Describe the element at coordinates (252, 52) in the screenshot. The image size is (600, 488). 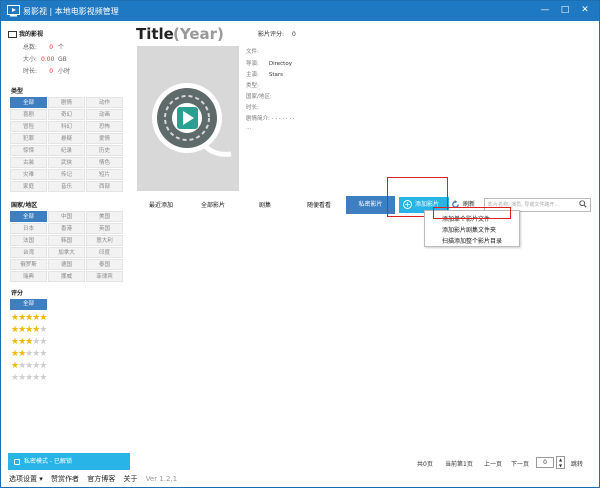
I see `info-label: 文件:` at that location.